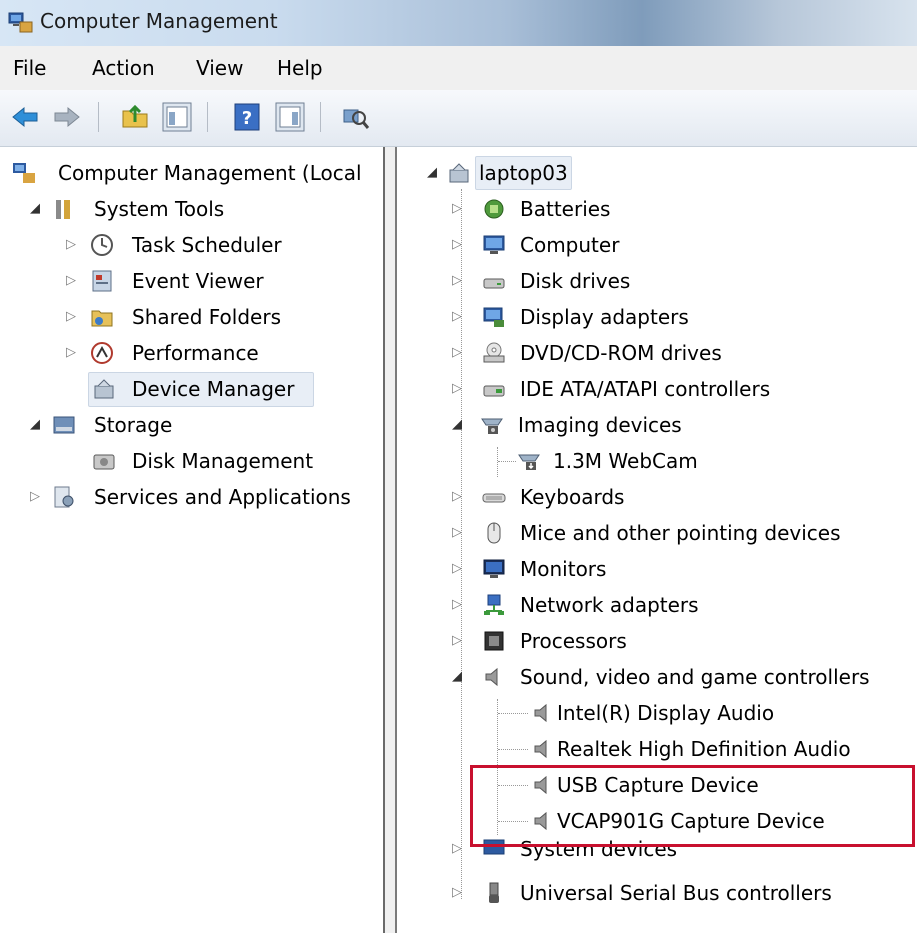 This screenshot has width=917, height=933. What do you see at coordinates (216, 281) in the screenshot?
I see `tree-node-event-viewer: ▷ Event Viewer` at bounding box center [216, 281].